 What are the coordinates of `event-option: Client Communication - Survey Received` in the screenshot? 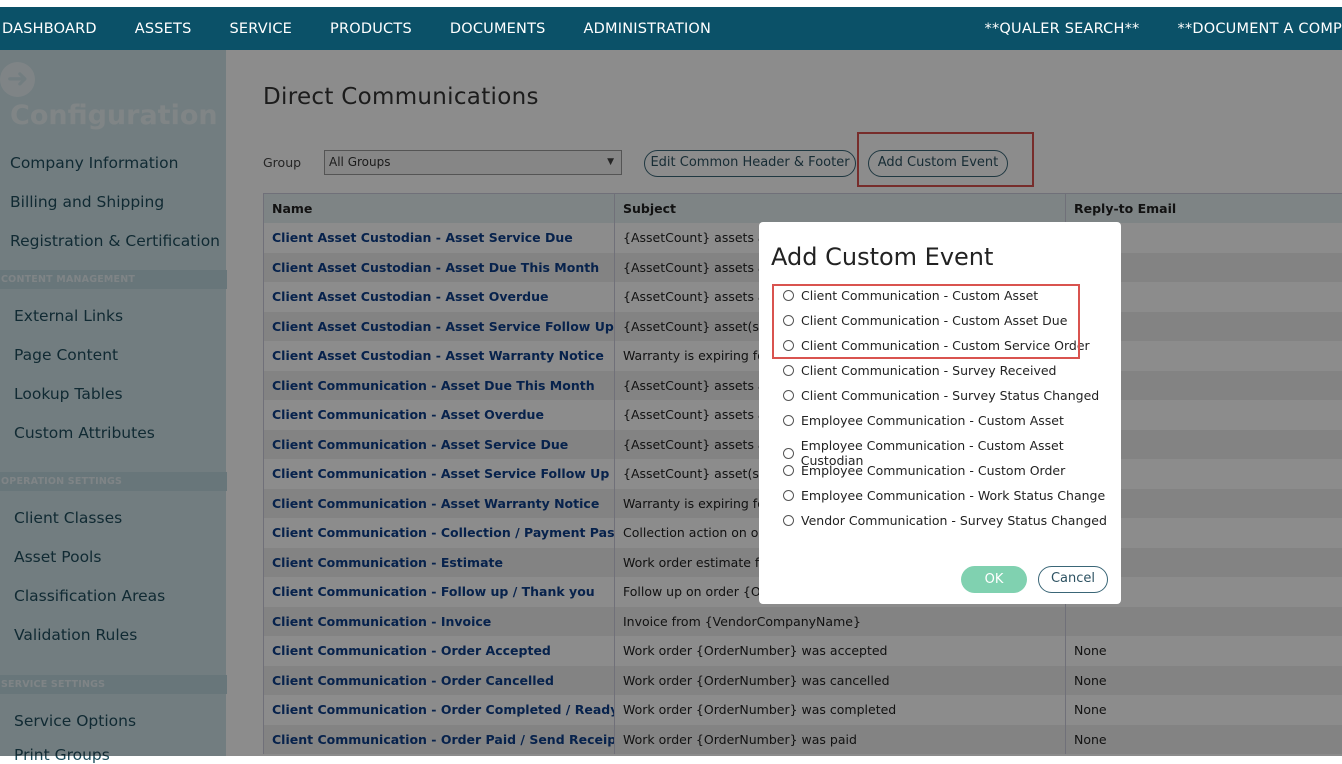 It's located at (919, 370).